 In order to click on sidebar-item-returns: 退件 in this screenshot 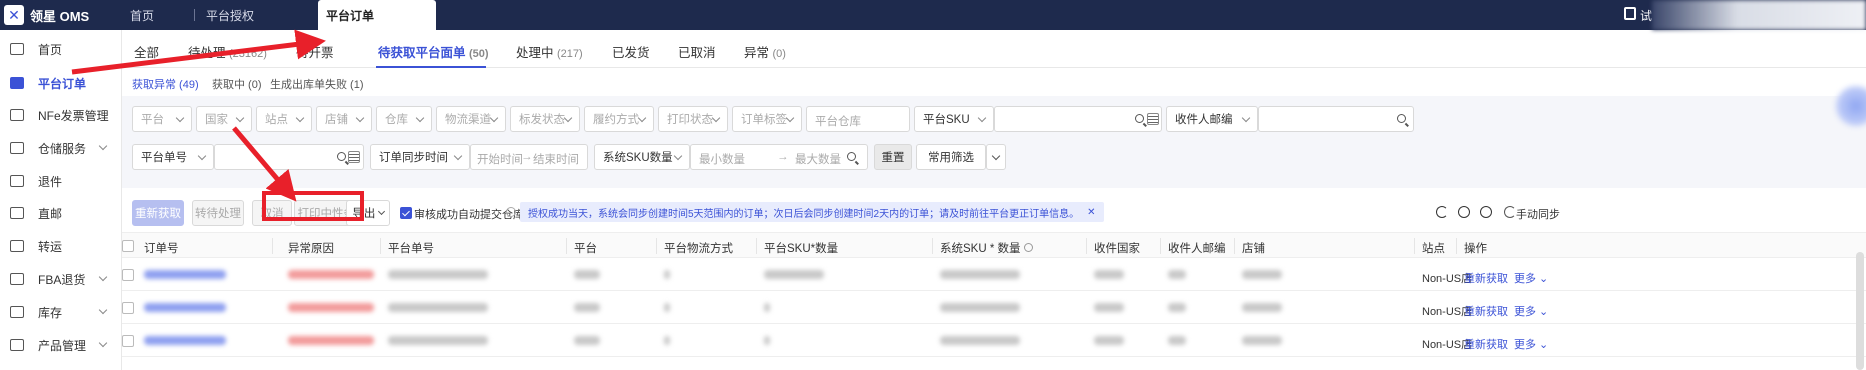, I will do `click(61, 181)`.